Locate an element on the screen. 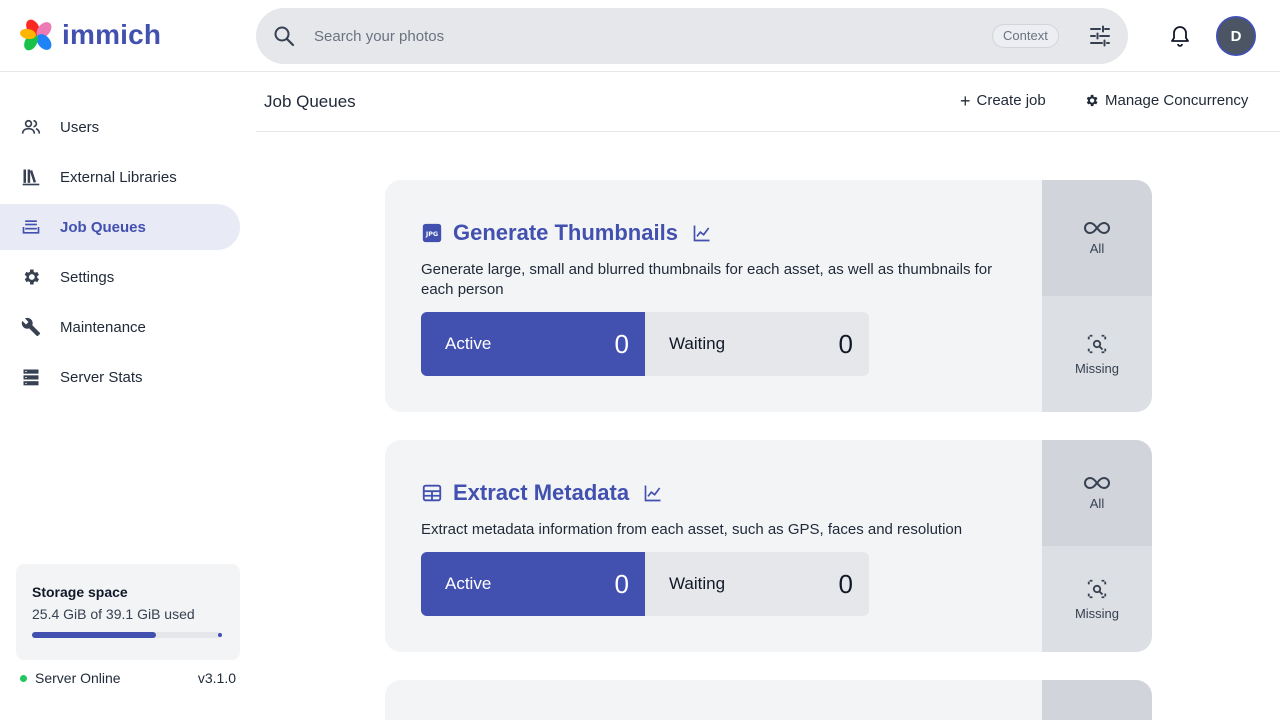  context-toggle: Context is located at coordinates (1025, 36).